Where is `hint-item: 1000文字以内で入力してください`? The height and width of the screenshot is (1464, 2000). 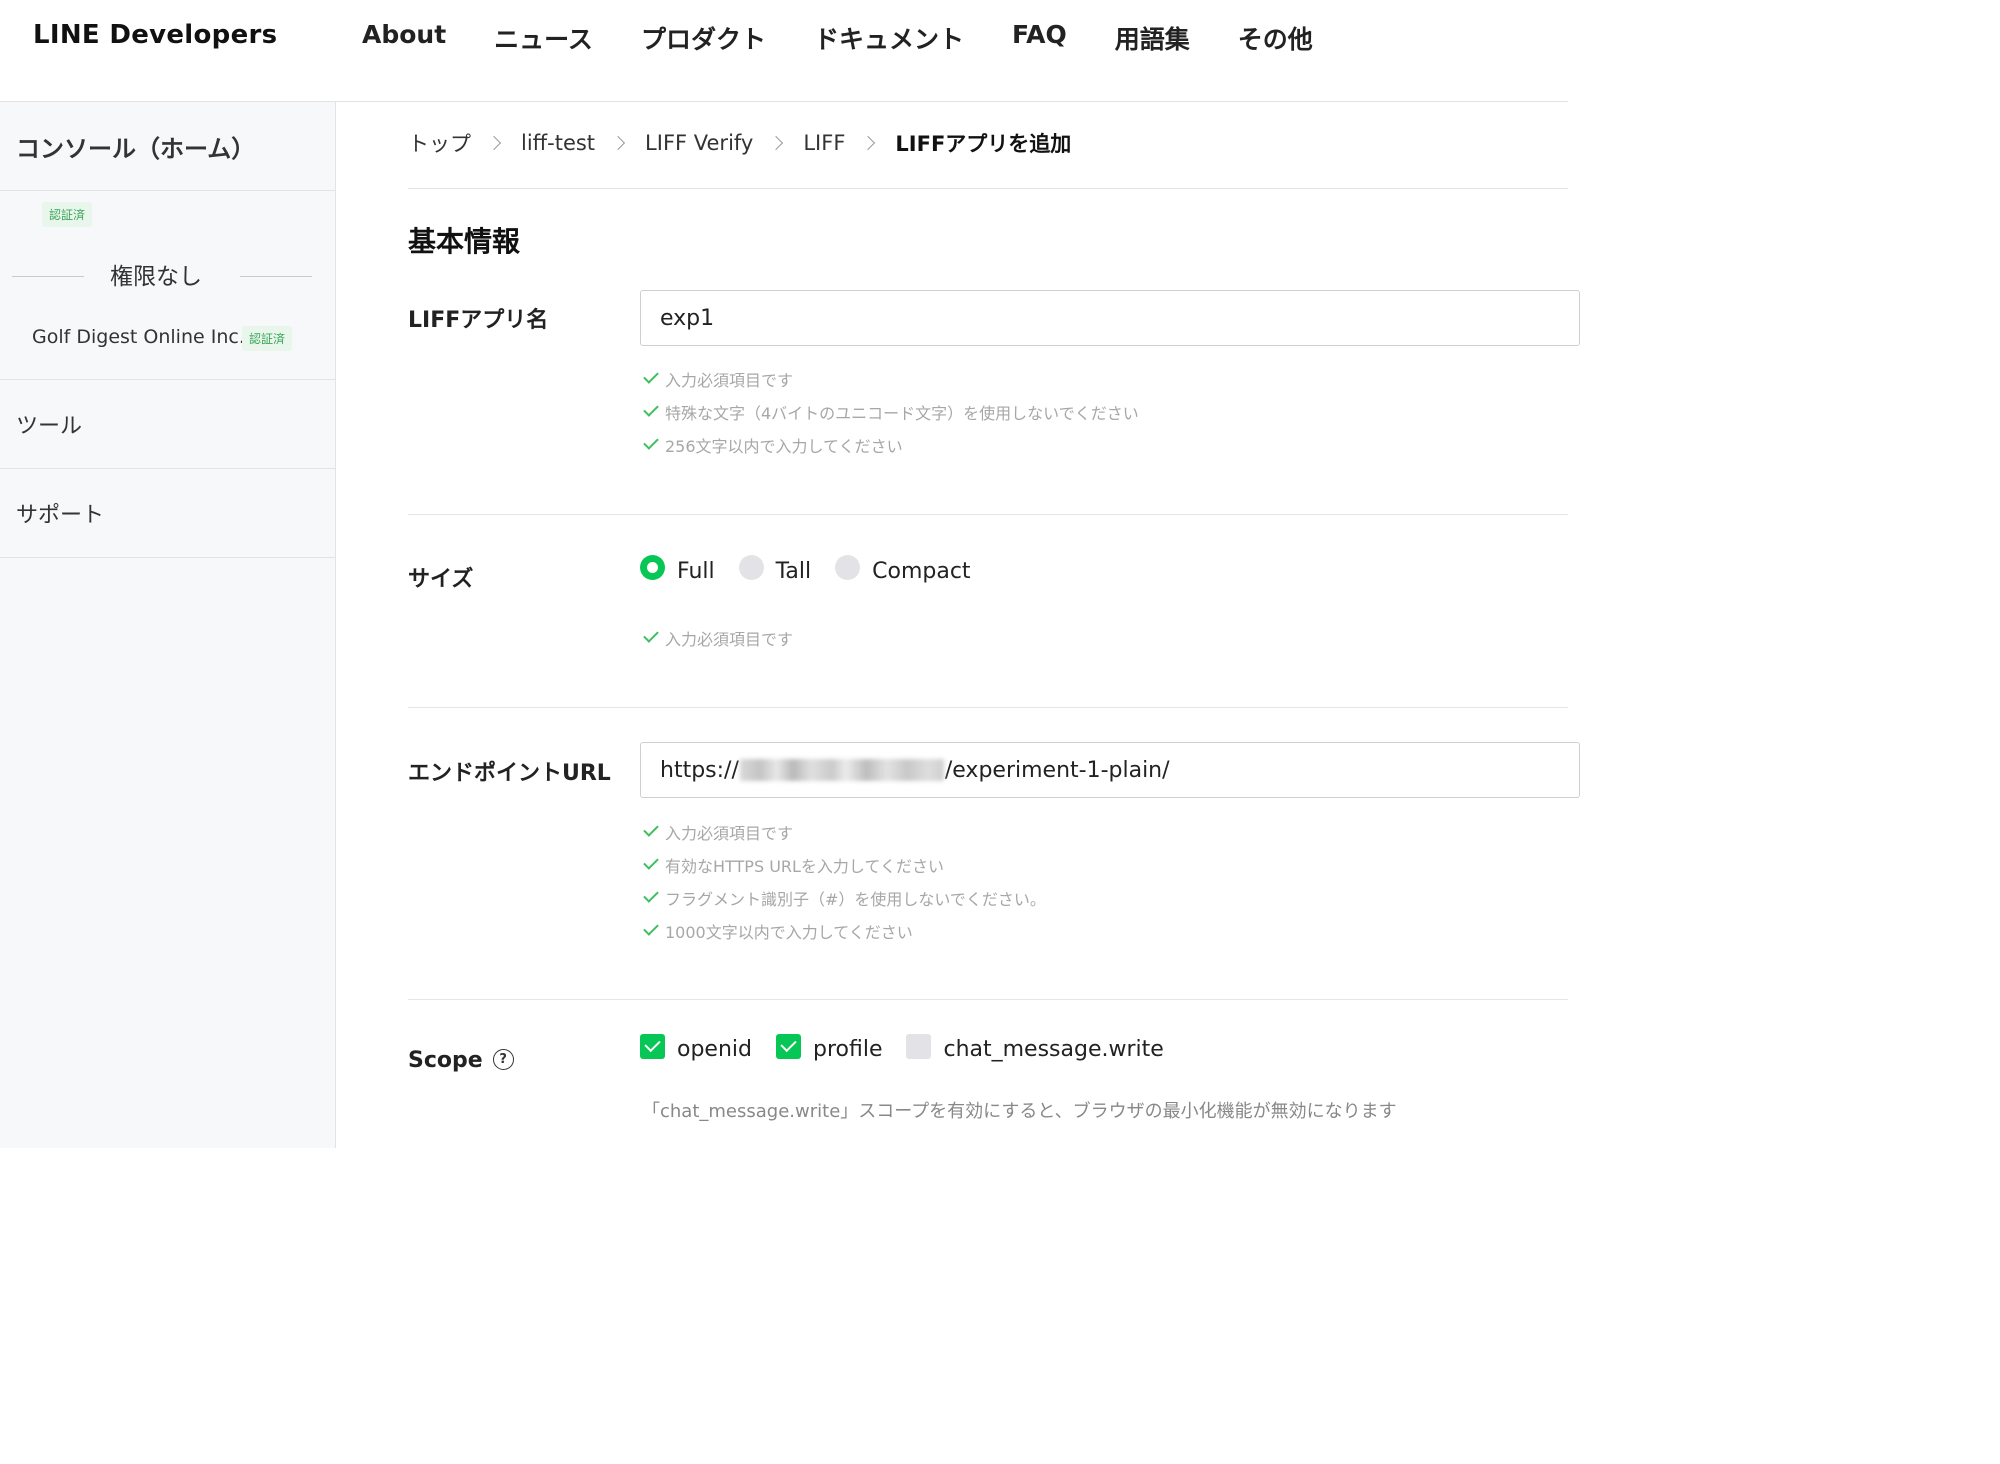
hint-item: 1000文字以内で入力してください is located at coordinates (844, 930).